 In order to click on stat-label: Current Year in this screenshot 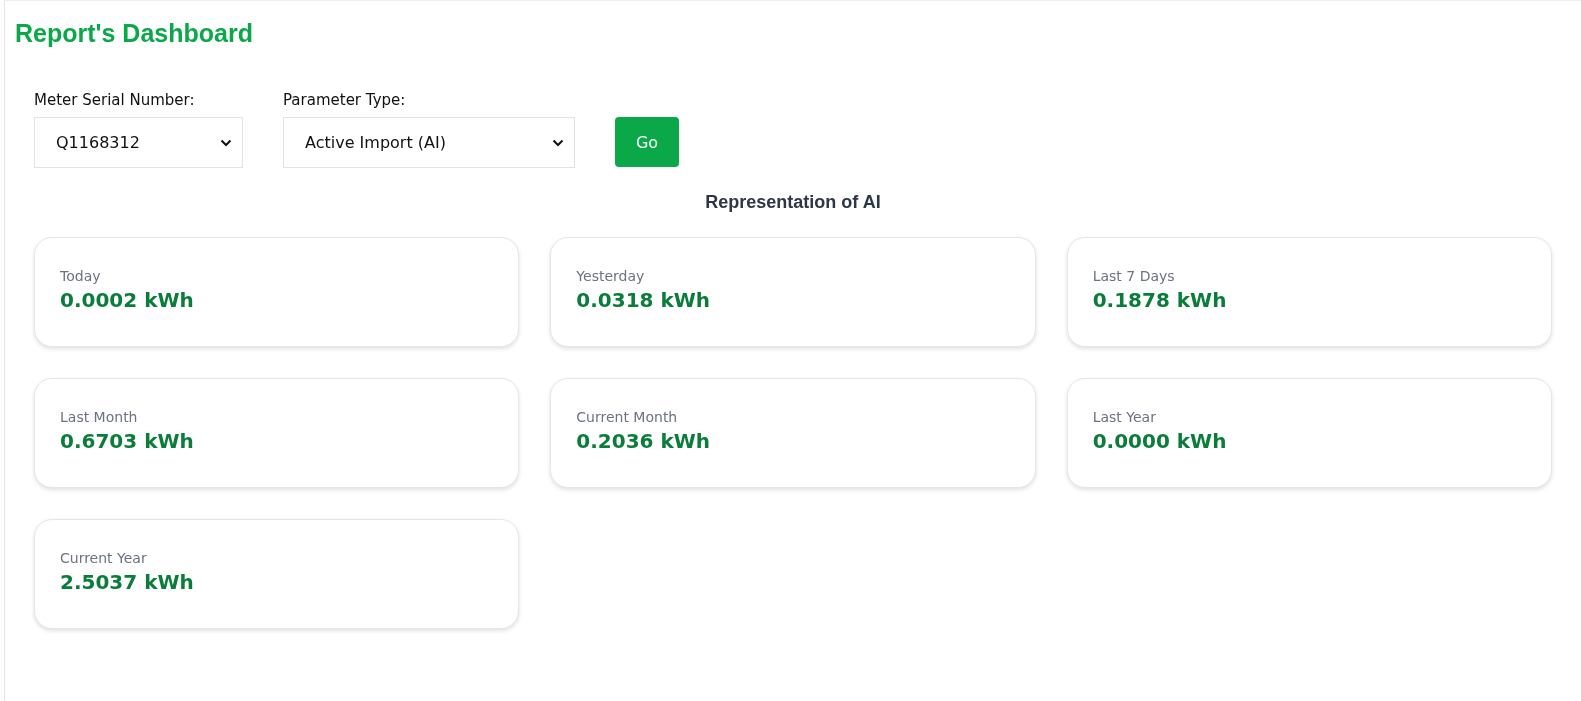, I will do `click(103, 558)`.